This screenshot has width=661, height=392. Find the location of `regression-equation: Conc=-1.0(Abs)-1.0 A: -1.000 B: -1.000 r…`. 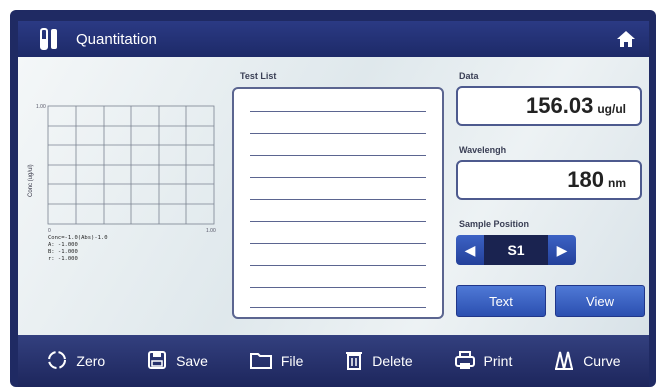

regression-equation: Conc=-1.0(Abs)-1.0 A: -1.000 B: -1.000 r… is located at coordinates (78, 249).